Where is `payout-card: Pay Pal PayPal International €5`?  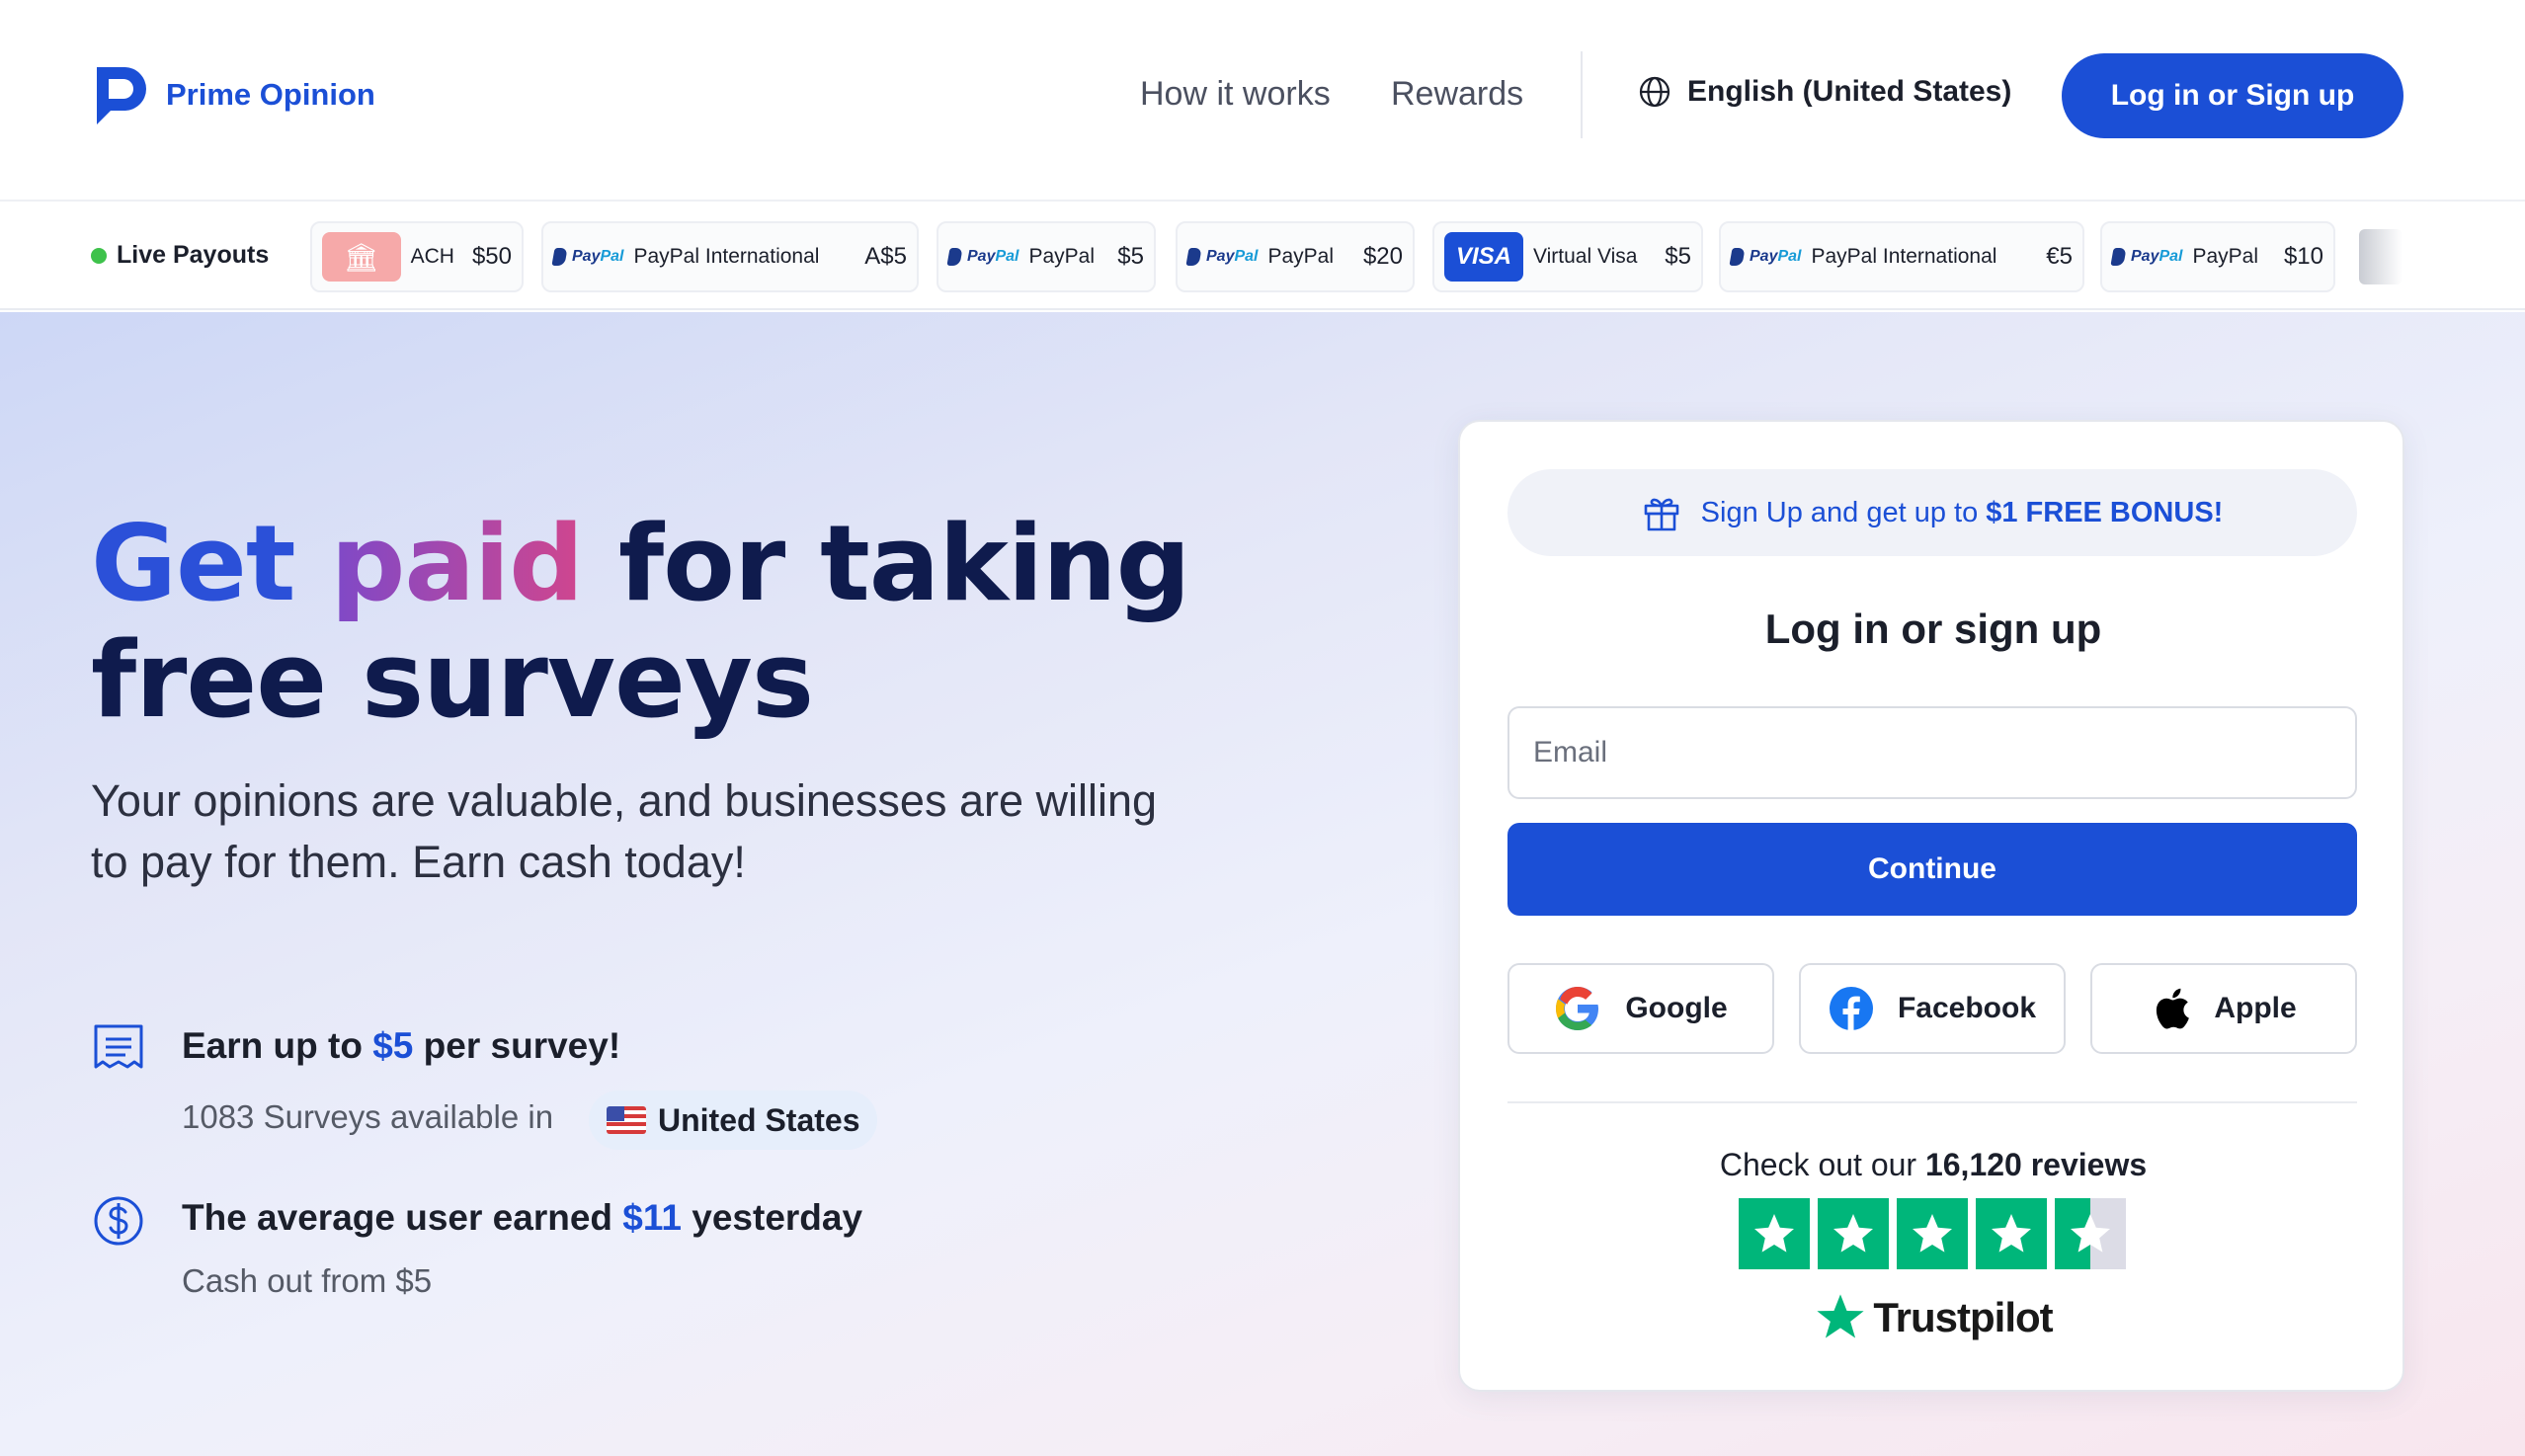 payout-card: Pay Pal PayPal International €5 is located at coordinates (1901, 256).